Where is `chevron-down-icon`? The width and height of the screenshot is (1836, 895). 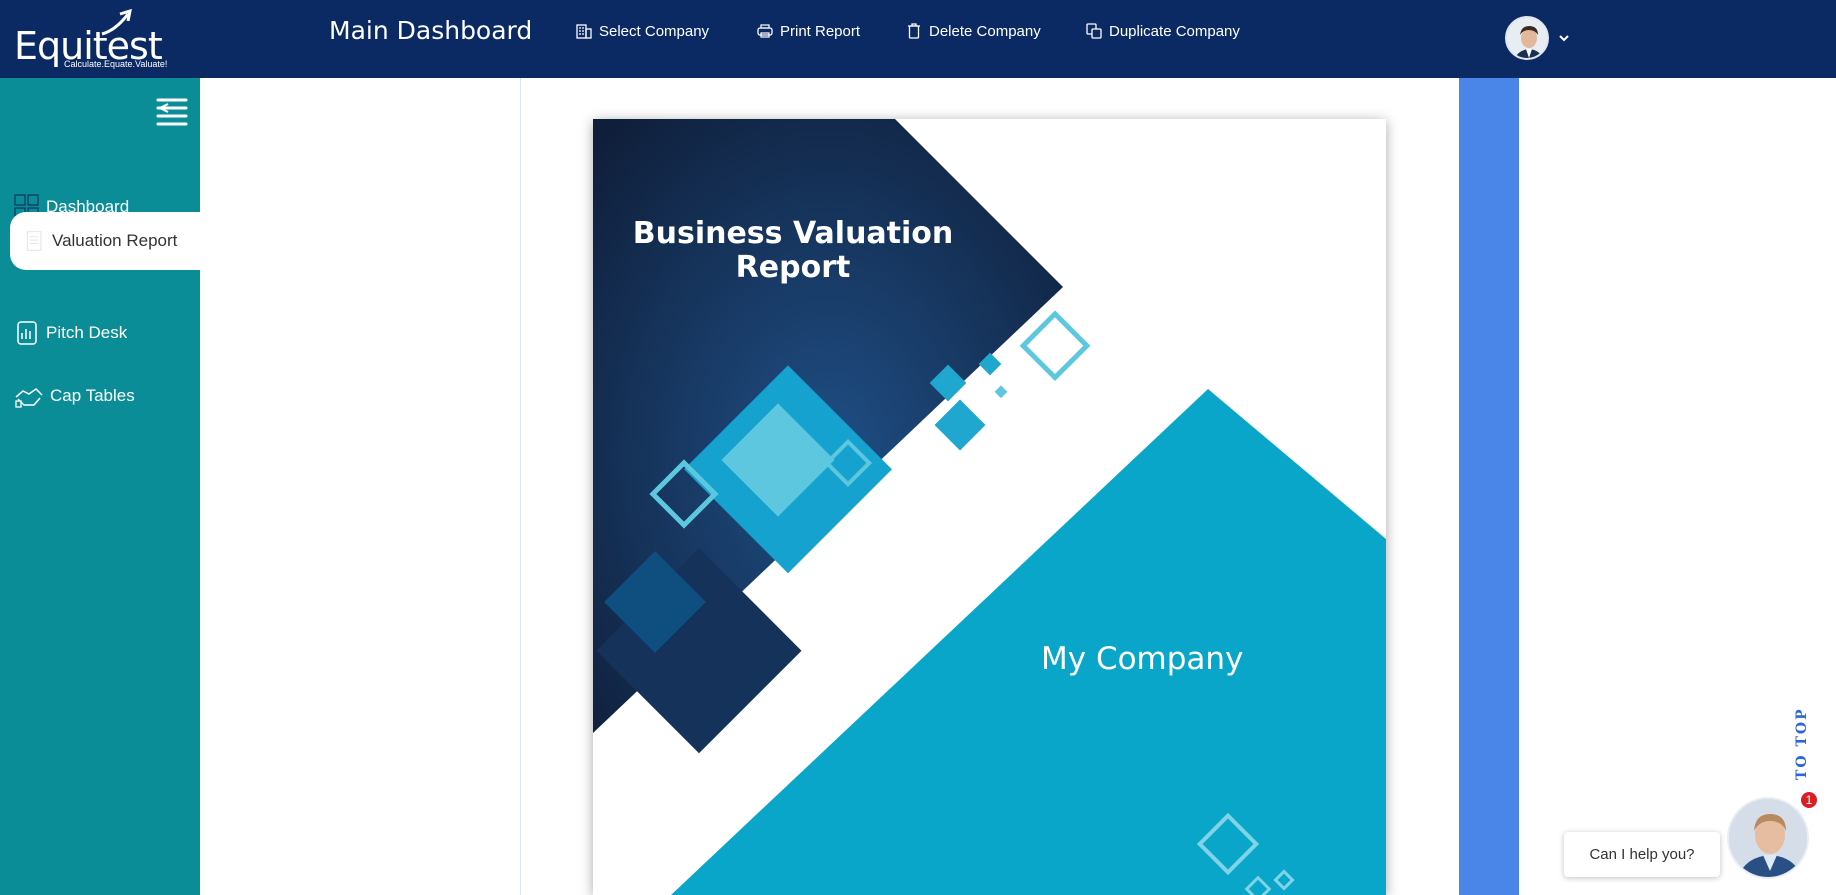 chevron-down-icon is located at coordinates (1564, 38).